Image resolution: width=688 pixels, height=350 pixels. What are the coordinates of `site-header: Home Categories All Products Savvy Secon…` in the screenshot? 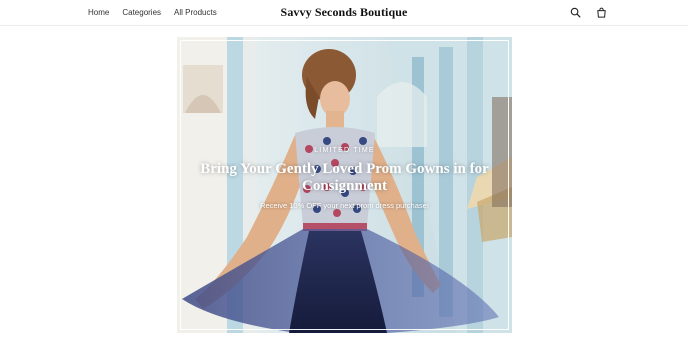 It's located at (344, 13).